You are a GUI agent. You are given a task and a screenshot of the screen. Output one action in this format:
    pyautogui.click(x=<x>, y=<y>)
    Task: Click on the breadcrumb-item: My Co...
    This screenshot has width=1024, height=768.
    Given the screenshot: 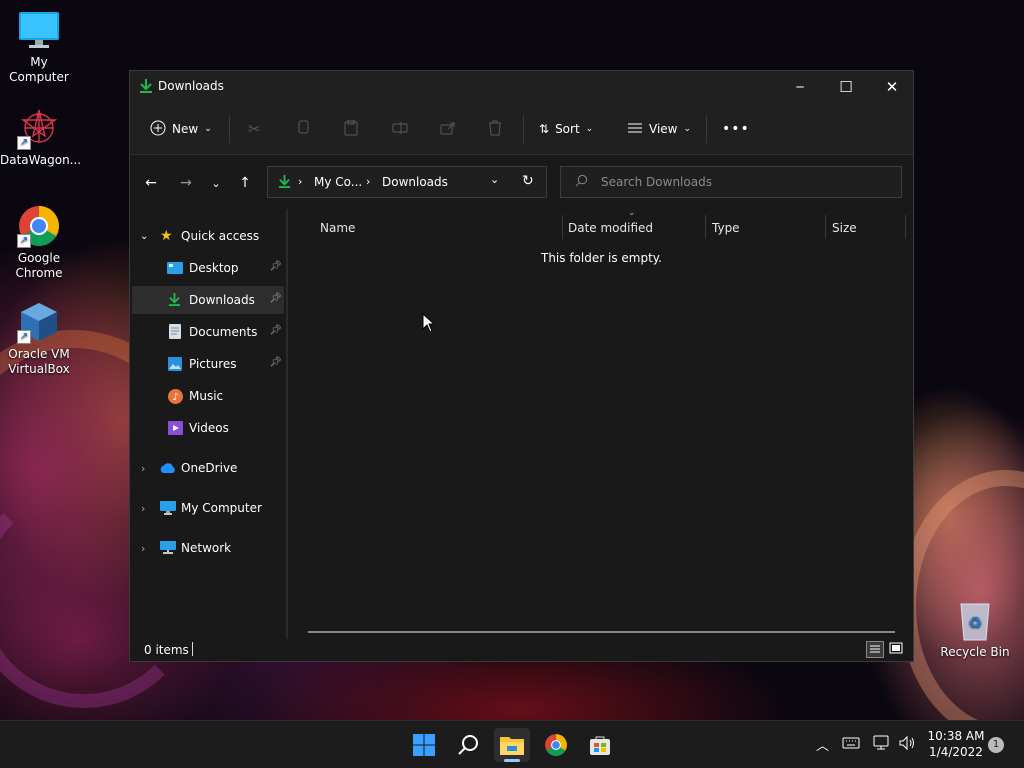 What is the action you would take?
    pyautogui.click(x=338, y=182)
    